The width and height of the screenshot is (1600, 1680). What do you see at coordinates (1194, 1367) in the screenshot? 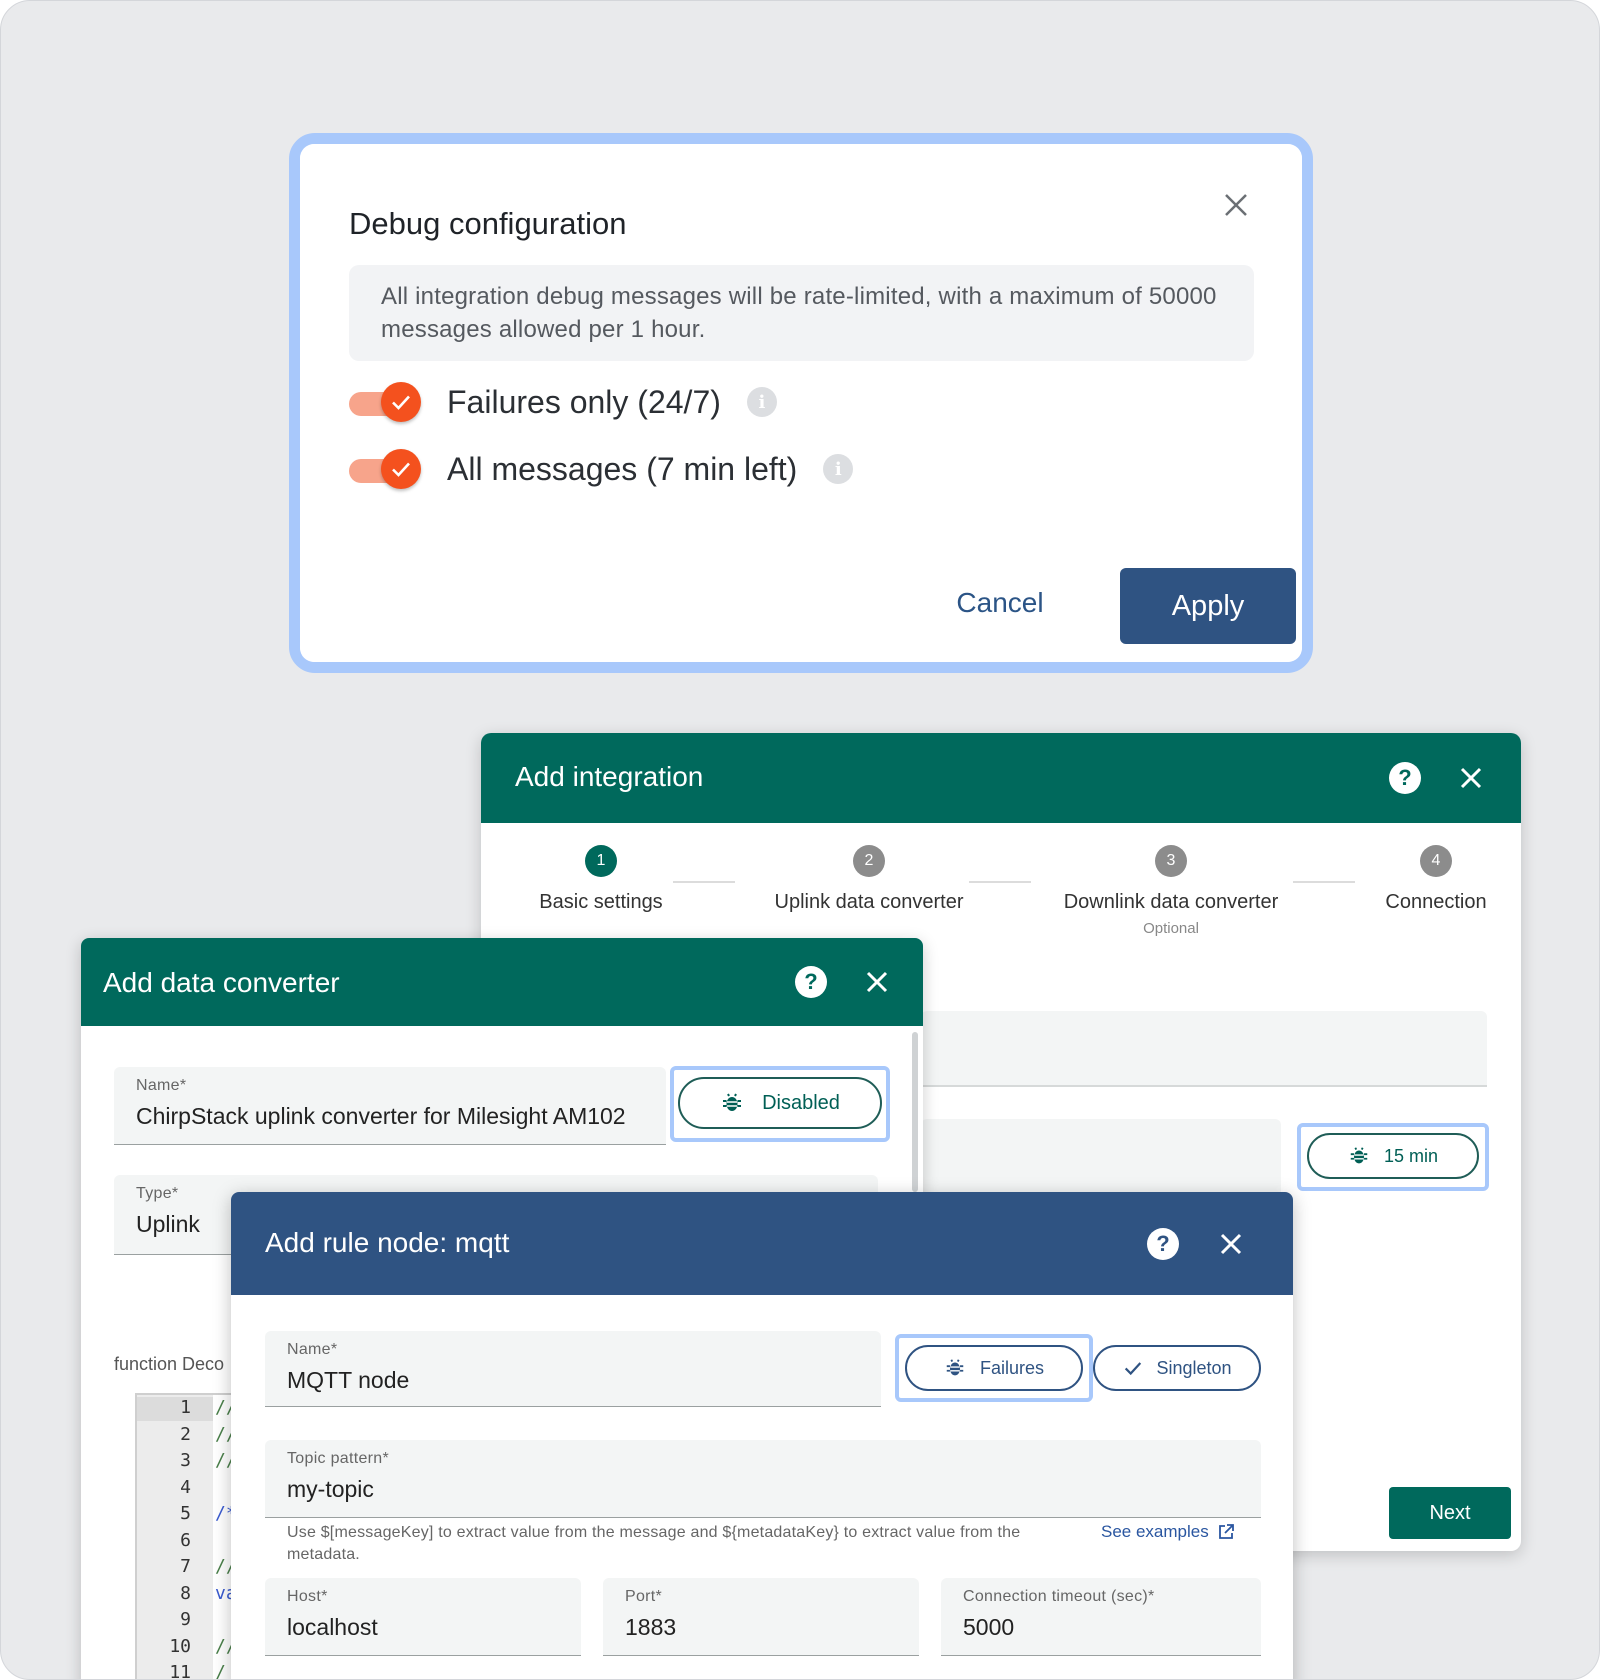
I see `singleton-label: Singleton` at bounding box center [1194, 1367].